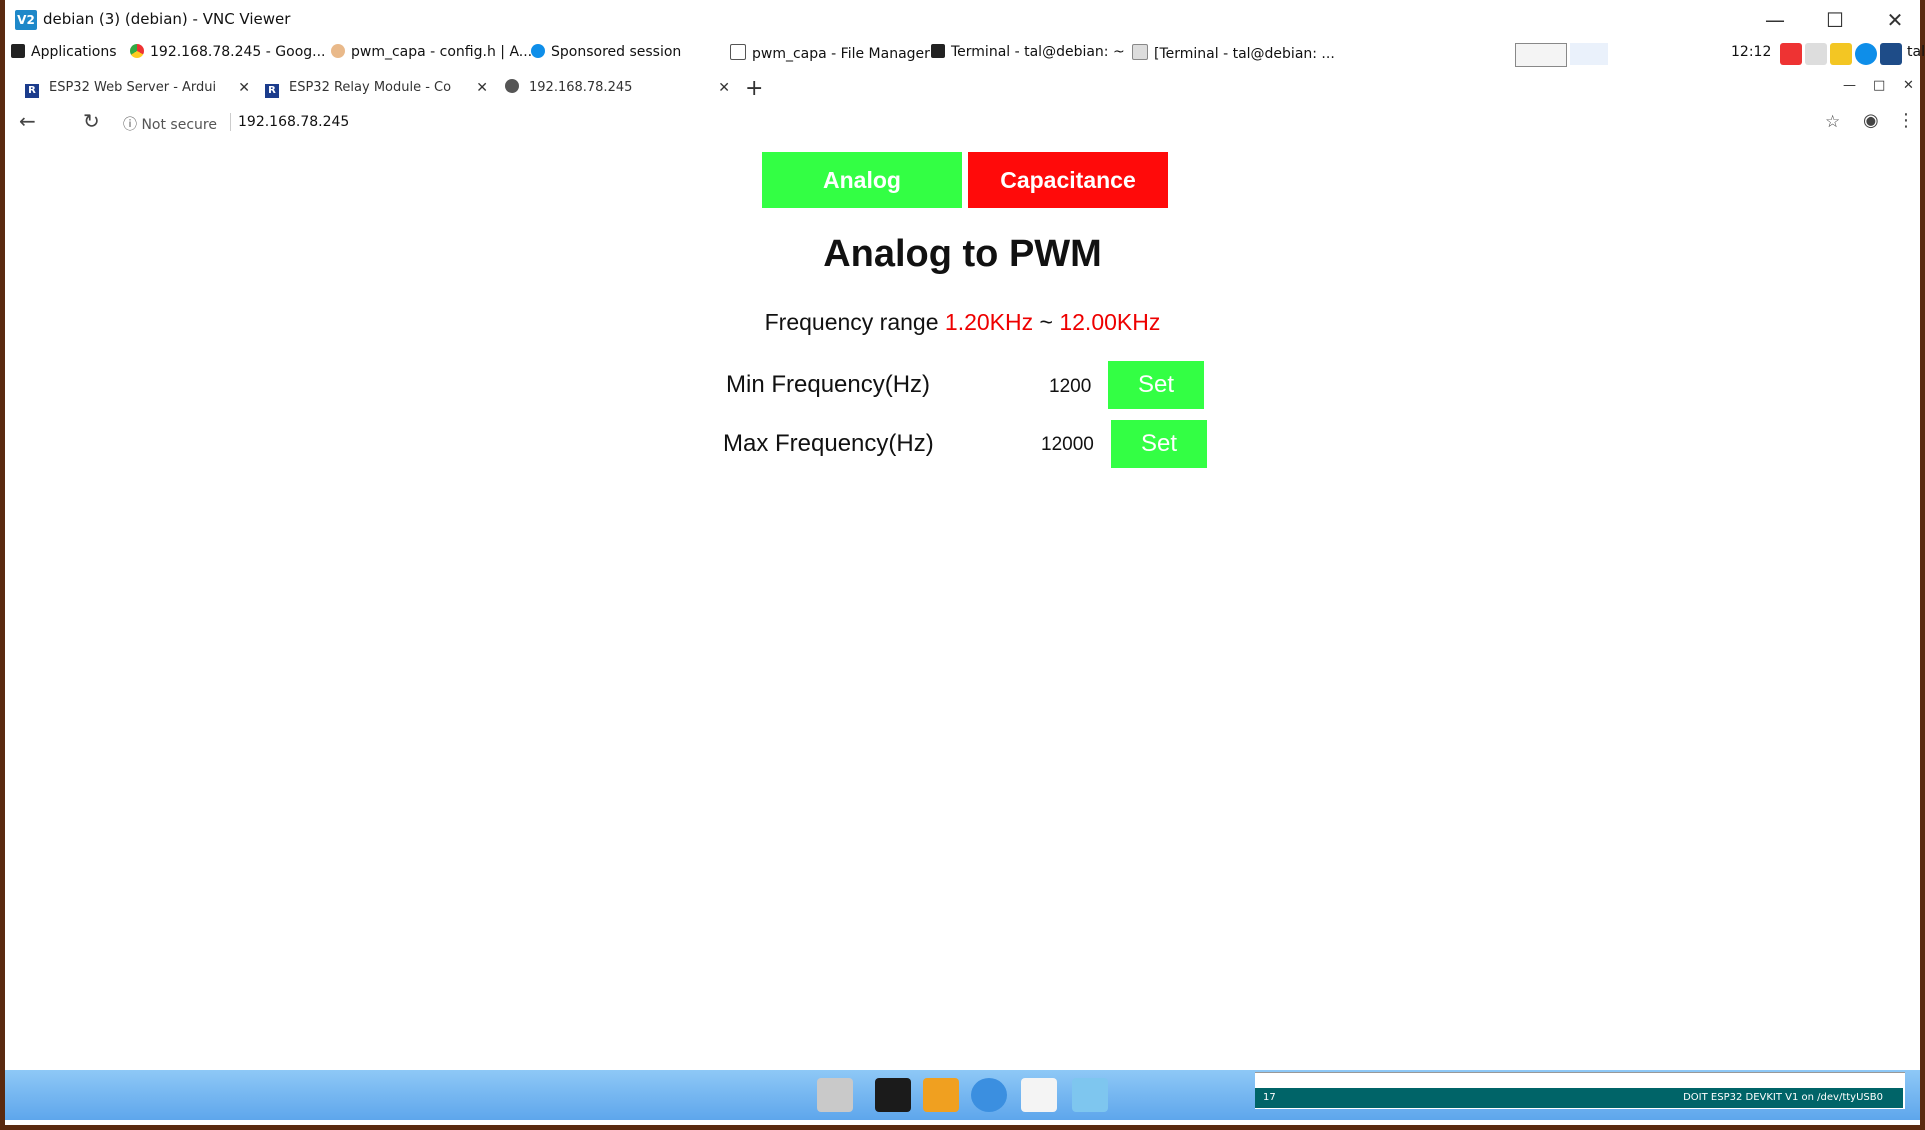  Describe the element at coordinates (1791, 54) in the screenshot. I see `anydesk-icon` at that location.